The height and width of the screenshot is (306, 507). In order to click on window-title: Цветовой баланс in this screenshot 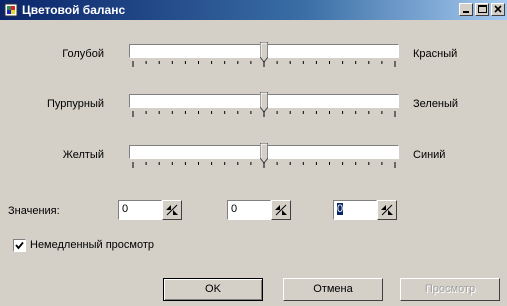, I will do `click(74, 10)`.